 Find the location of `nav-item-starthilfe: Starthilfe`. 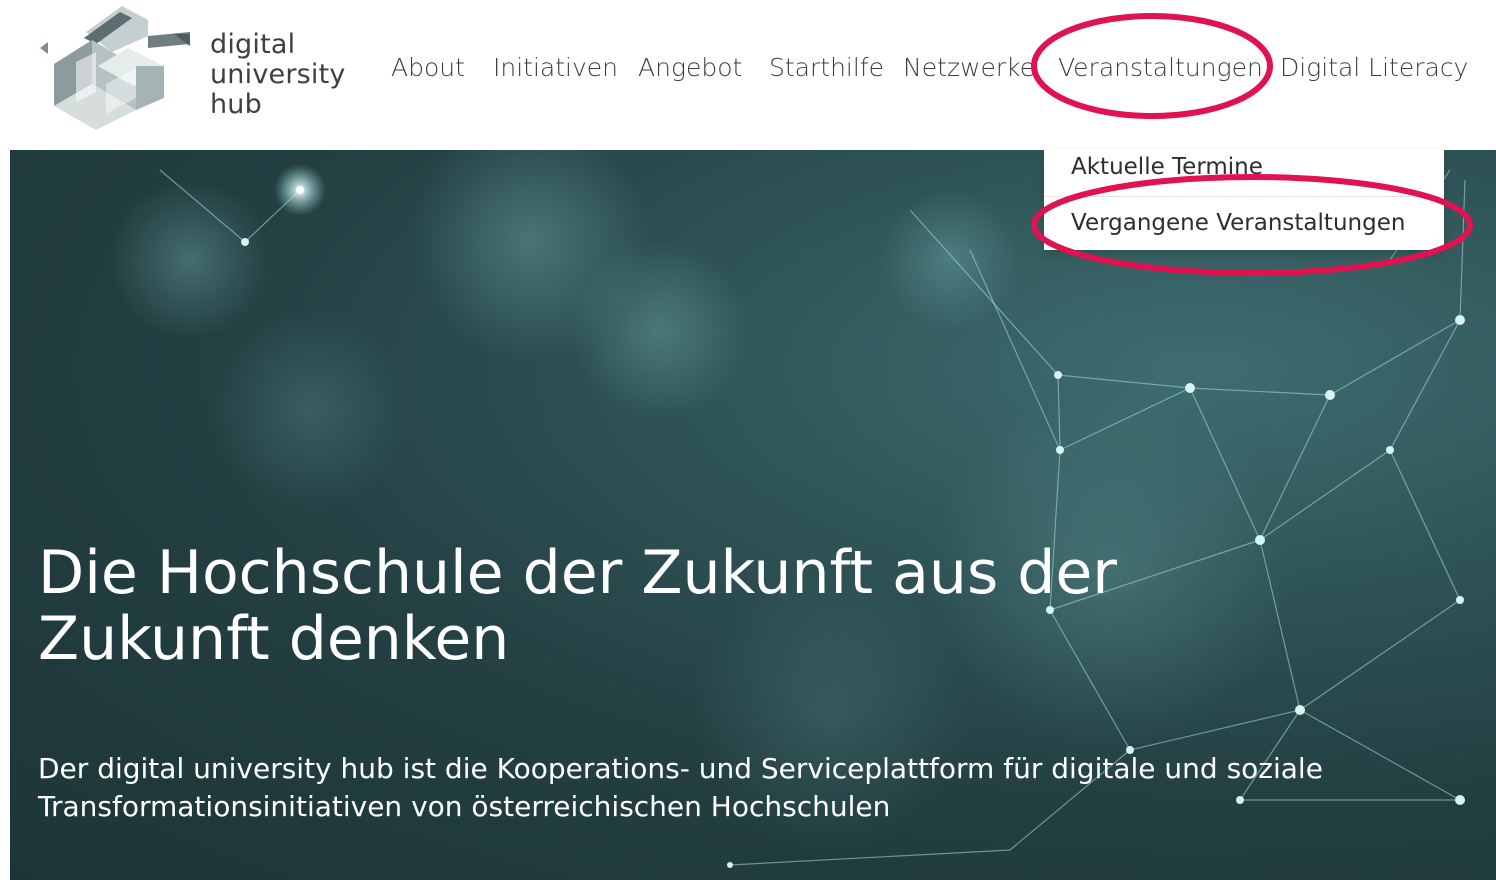

nav-item-starthilfe: Starthilfe is located at coordinates (826, 68).